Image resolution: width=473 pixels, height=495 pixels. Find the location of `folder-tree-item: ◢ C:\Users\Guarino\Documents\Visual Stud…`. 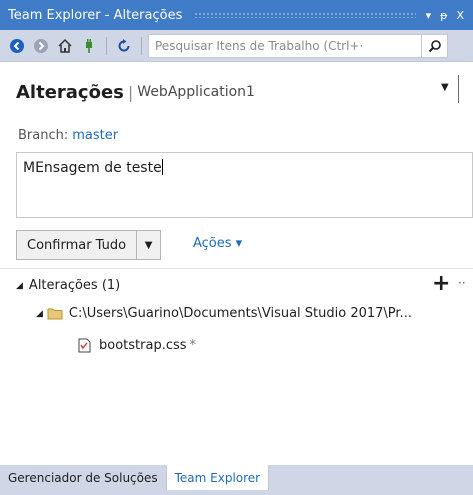

folder-tree-item: ◢ C:\Users\Guarino\Documents\Visual Stud… is located at coordinates (224, 313).